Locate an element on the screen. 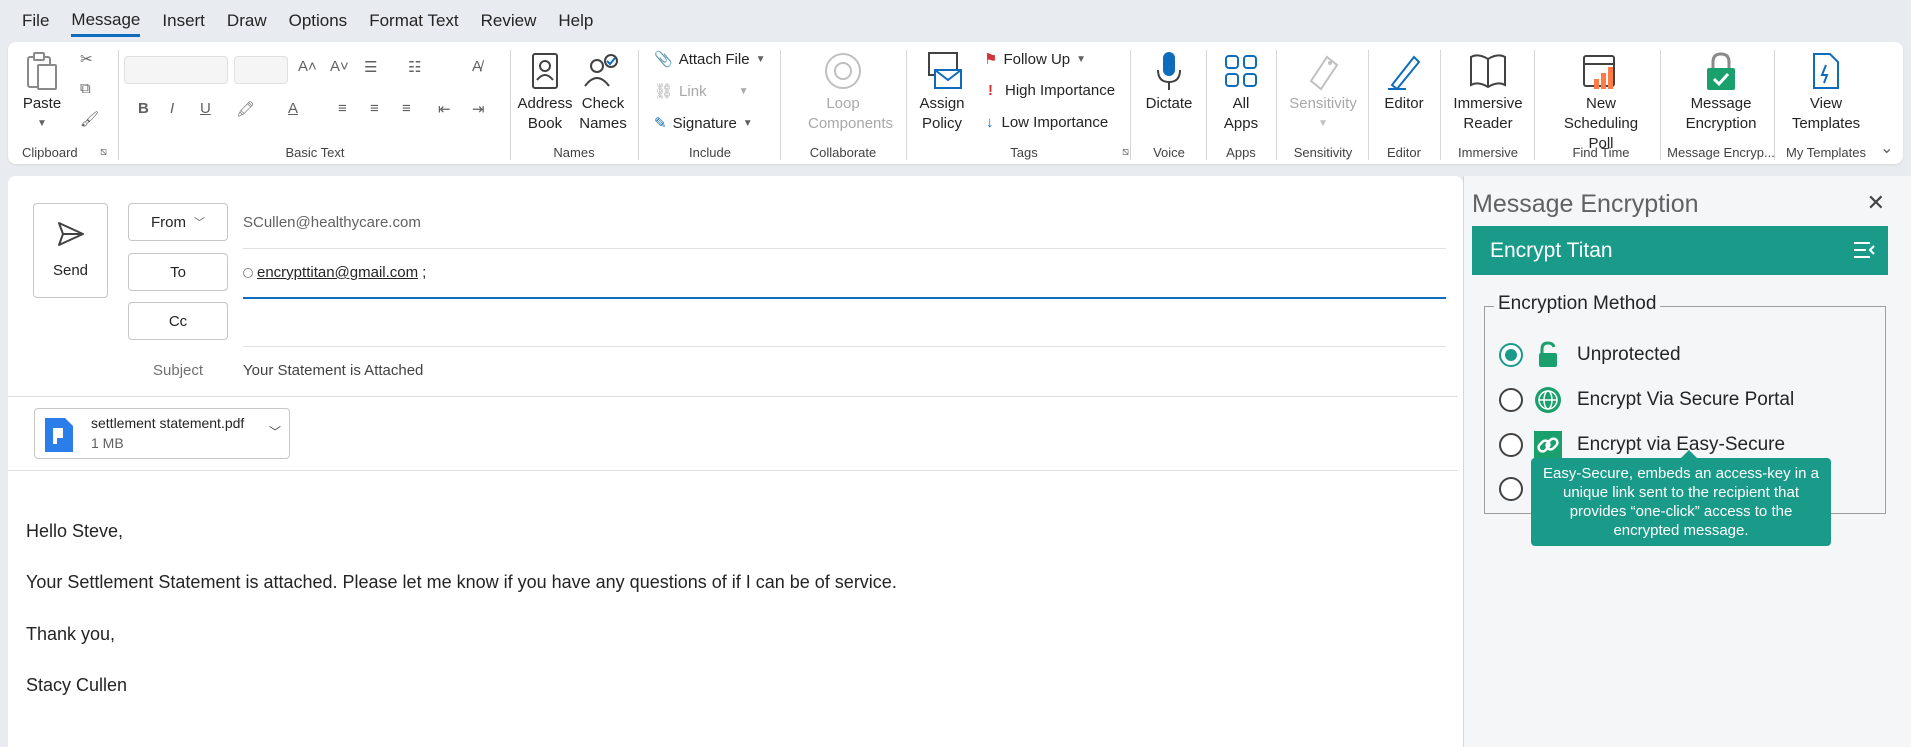 This screenshot has width=1911, height=747. option-easy-secure: Encrypt via Easy-Secure is located at coordinates (1642, 445).